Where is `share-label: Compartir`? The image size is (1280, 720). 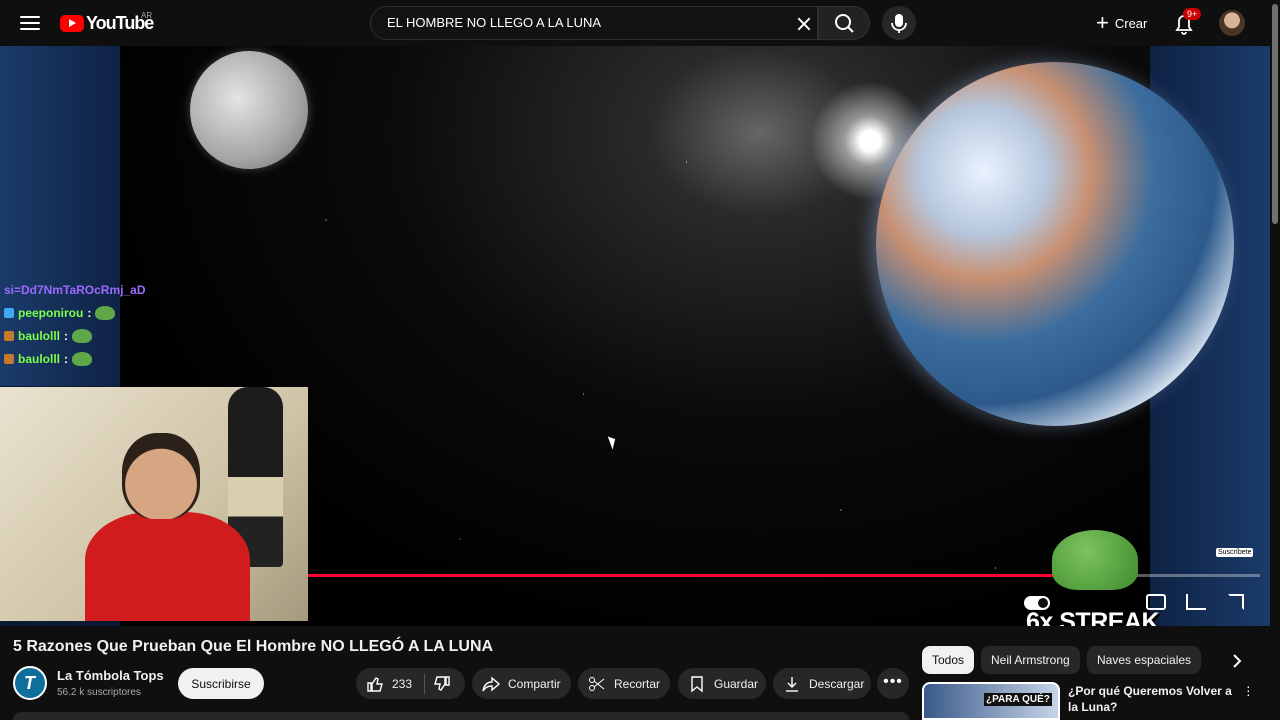
share-label: Compartir is located at coordinates (534, 683).